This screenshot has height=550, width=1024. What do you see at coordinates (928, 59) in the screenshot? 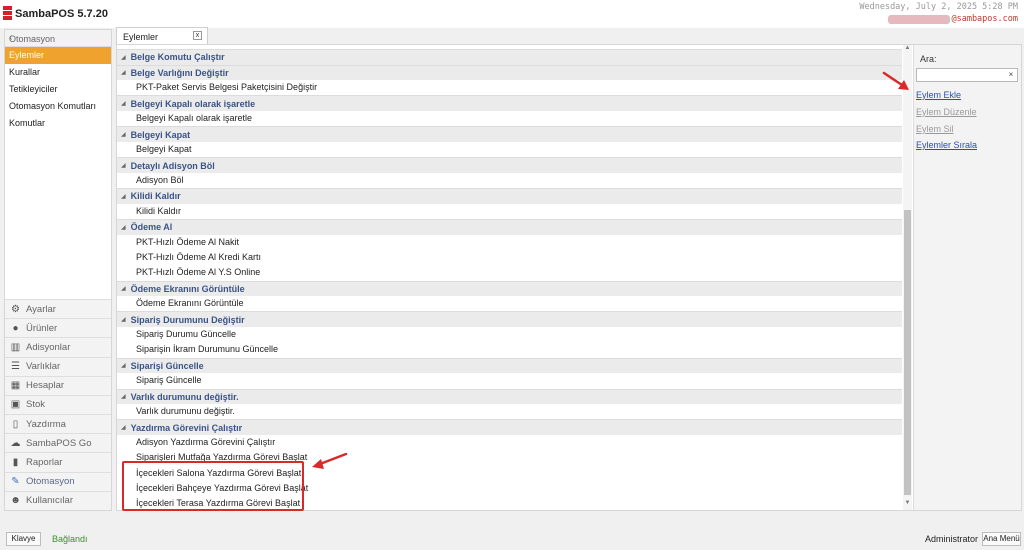
I see `search-label: Ara:` at bounding box center [928, 59].